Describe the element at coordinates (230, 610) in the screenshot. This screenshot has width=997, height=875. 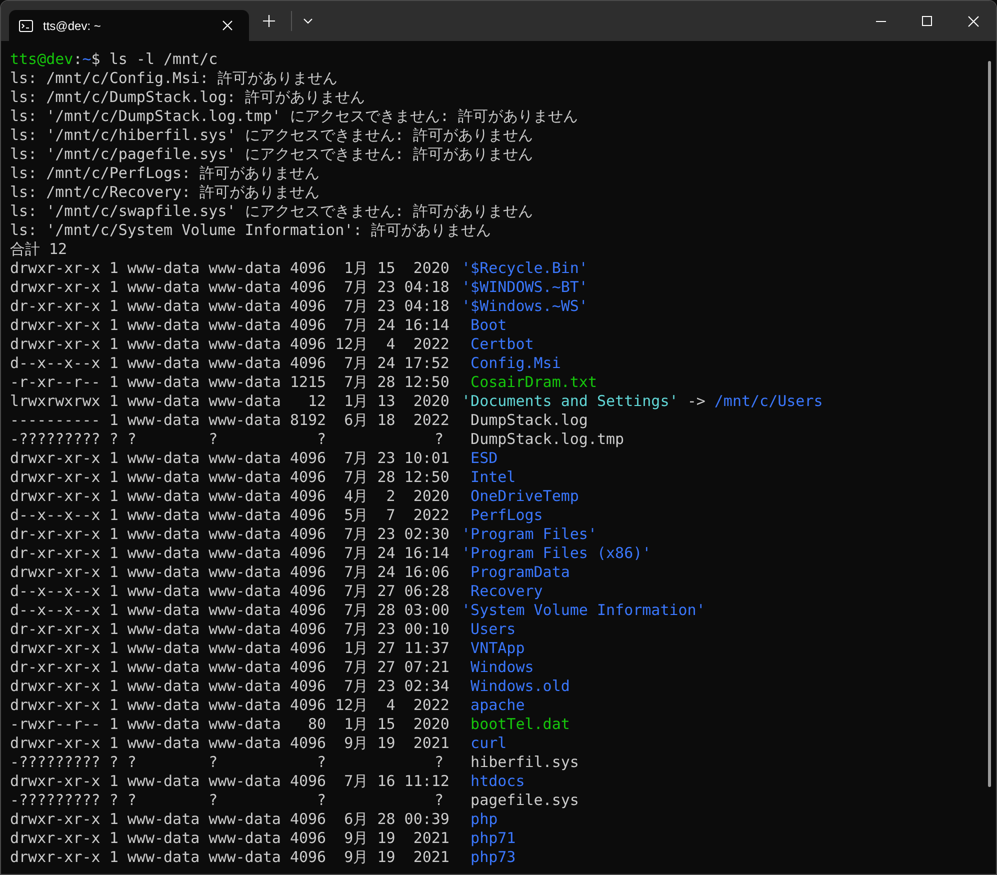
I see `file-details: d--x--x--x 1 www-data www-data 4096 7月 28 03:00` at that location.